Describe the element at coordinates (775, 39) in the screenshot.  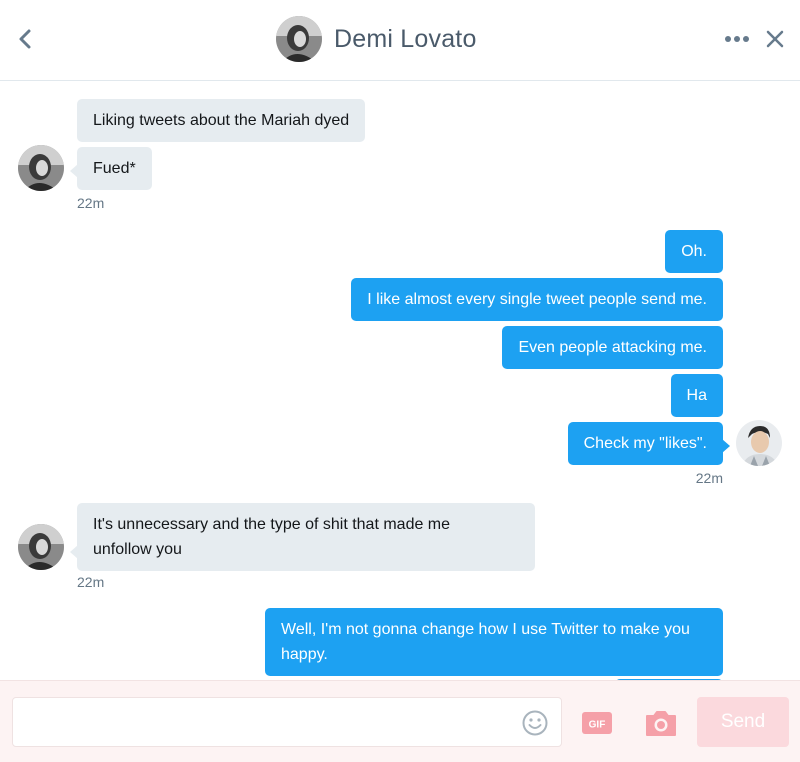
I see `close-icon` at that location.